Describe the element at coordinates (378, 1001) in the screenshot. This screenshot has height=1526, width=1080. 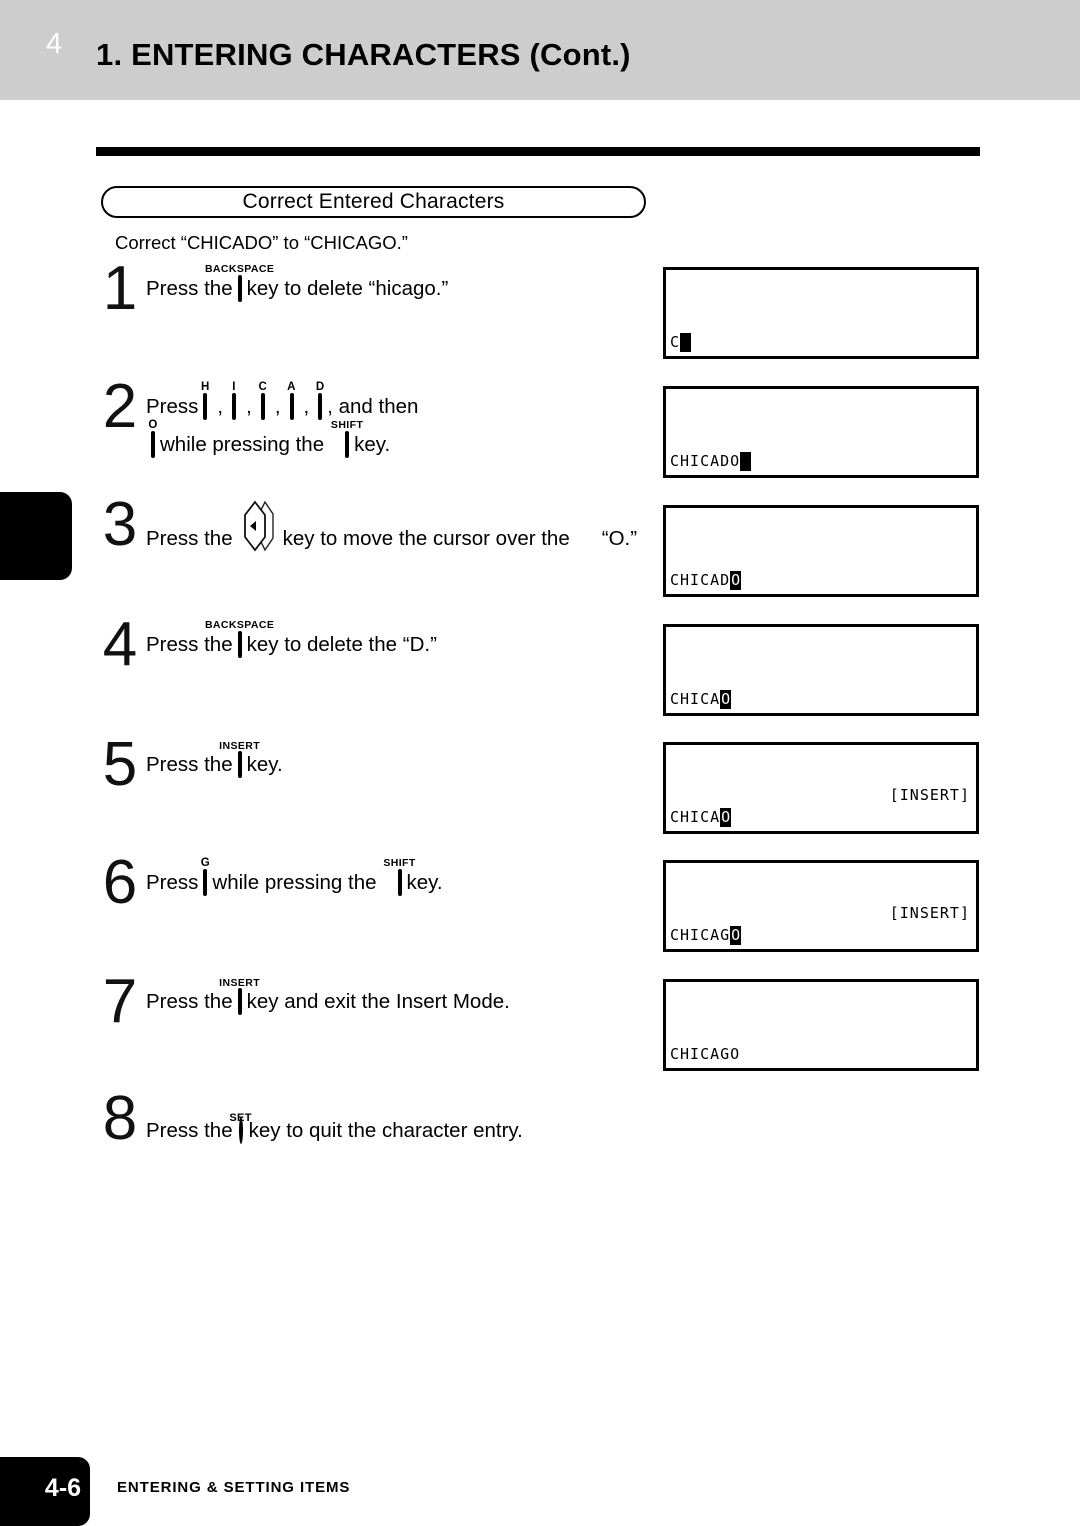
I see `step-7-text-post: key and exit the Insert Mode.` at that location.